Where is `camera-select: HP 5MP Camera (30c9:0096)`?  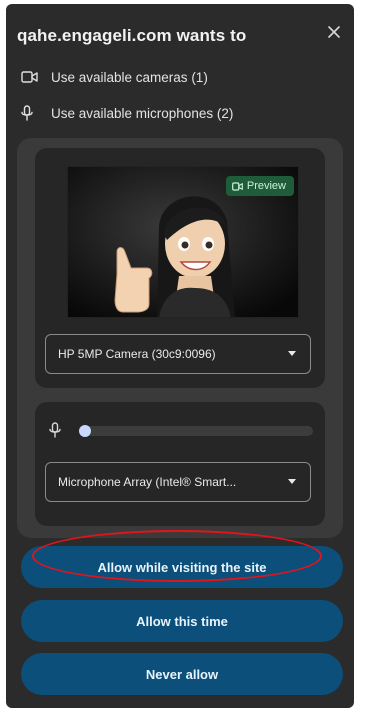
camera-select: HP 5MP Camera (30c9:0096) is located at coordinates (178, 354).